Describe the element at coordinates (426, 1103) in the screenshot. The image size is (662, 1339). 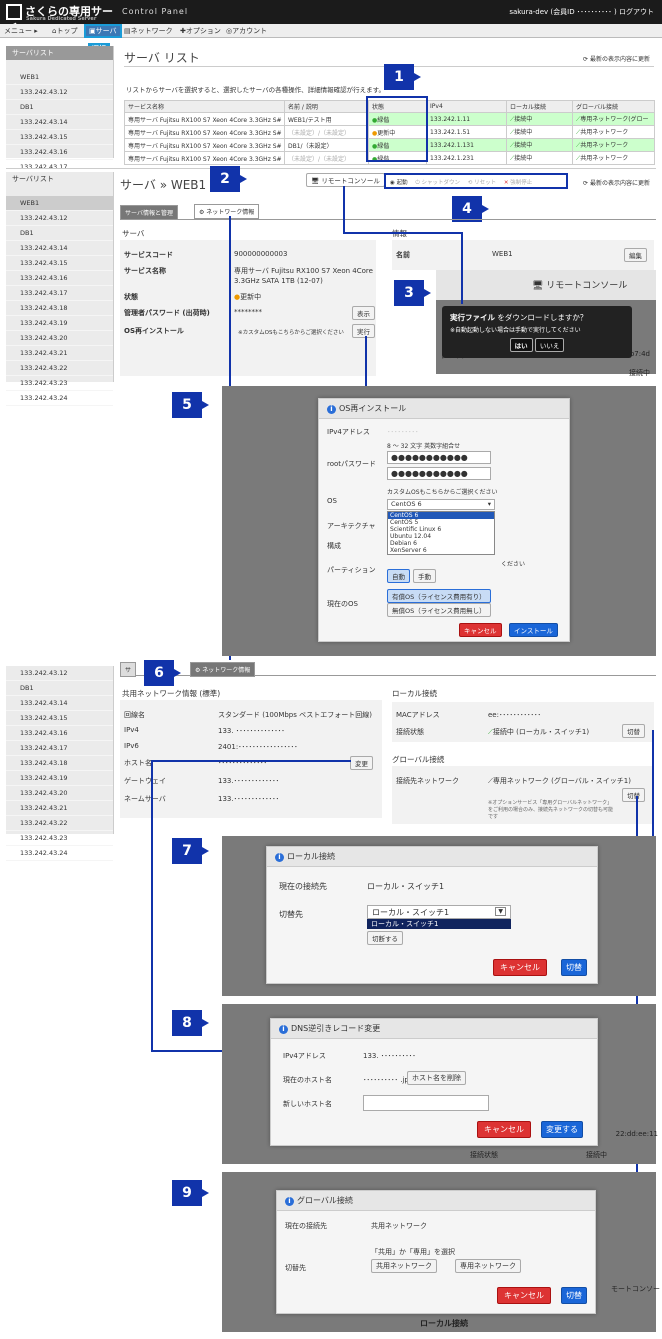
I see `new-hostname-input` at that location.